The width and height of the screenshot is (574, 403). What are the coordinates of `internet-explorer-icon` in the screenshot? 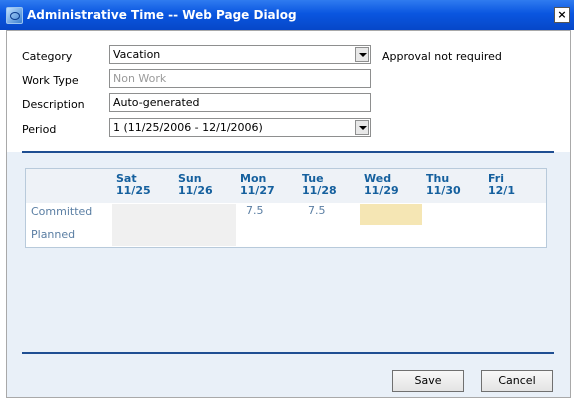 It's located at (14, 15).